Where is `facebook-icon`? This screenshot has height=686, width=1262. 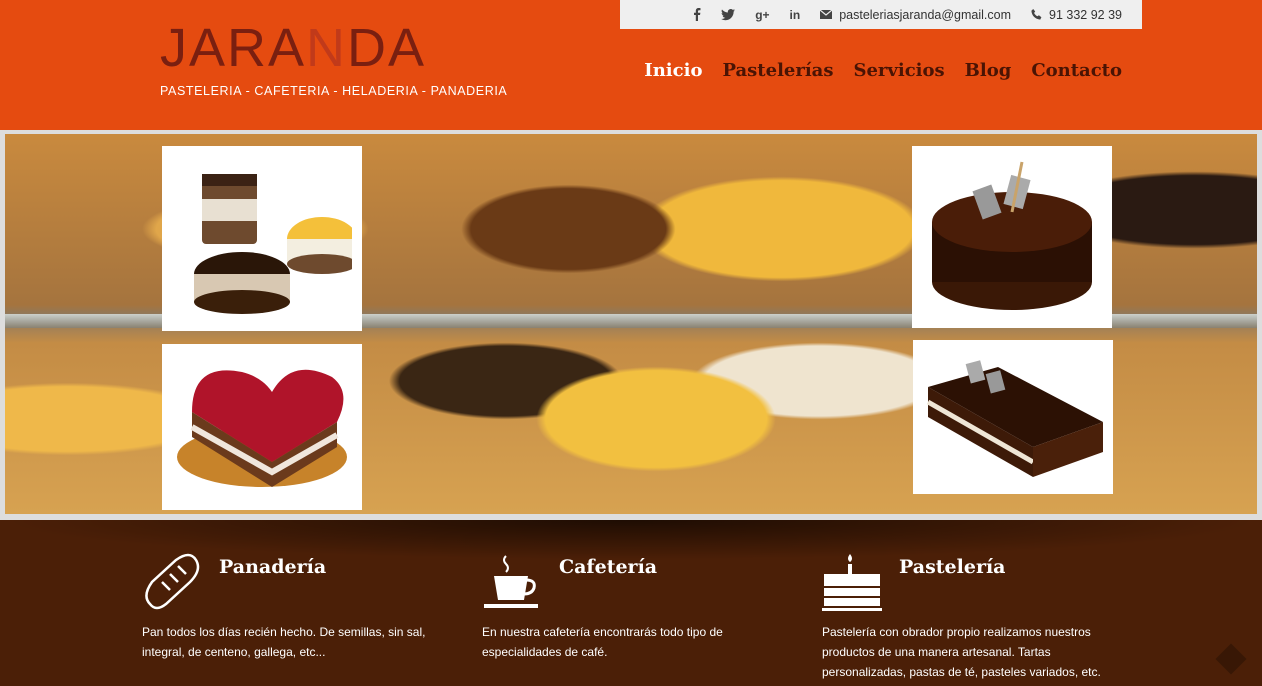
facebook-icon is located at coordinates (697, 14).